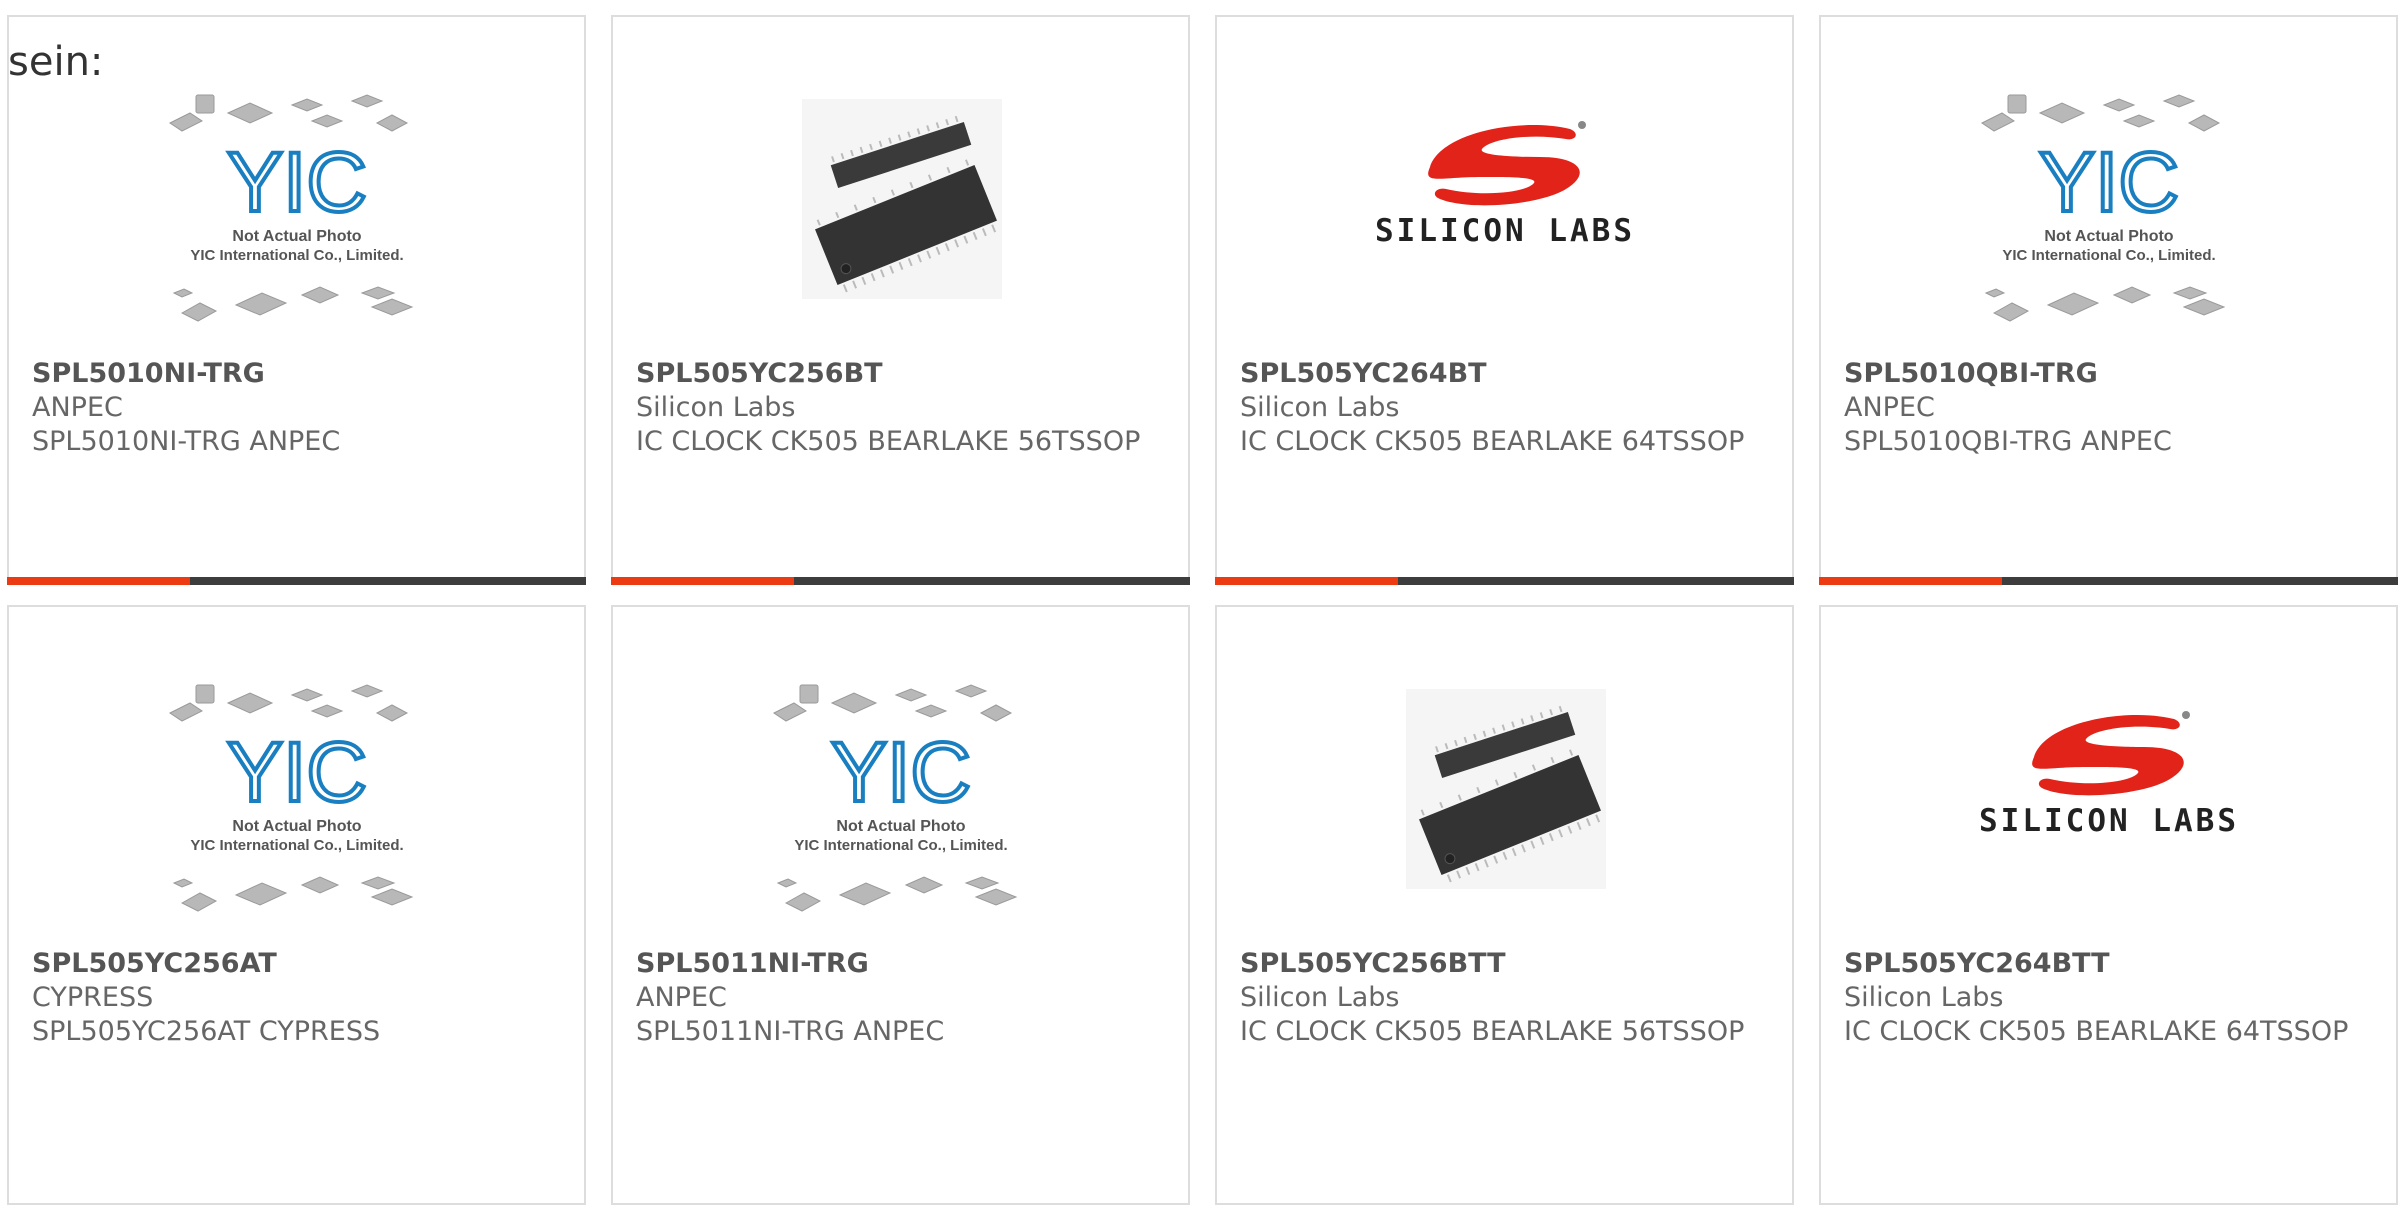 The width and height of the screenshot is (2400, 1205). I want to click on product-description: SPL505YC256AT CYPRESS, so click(206, 1031).